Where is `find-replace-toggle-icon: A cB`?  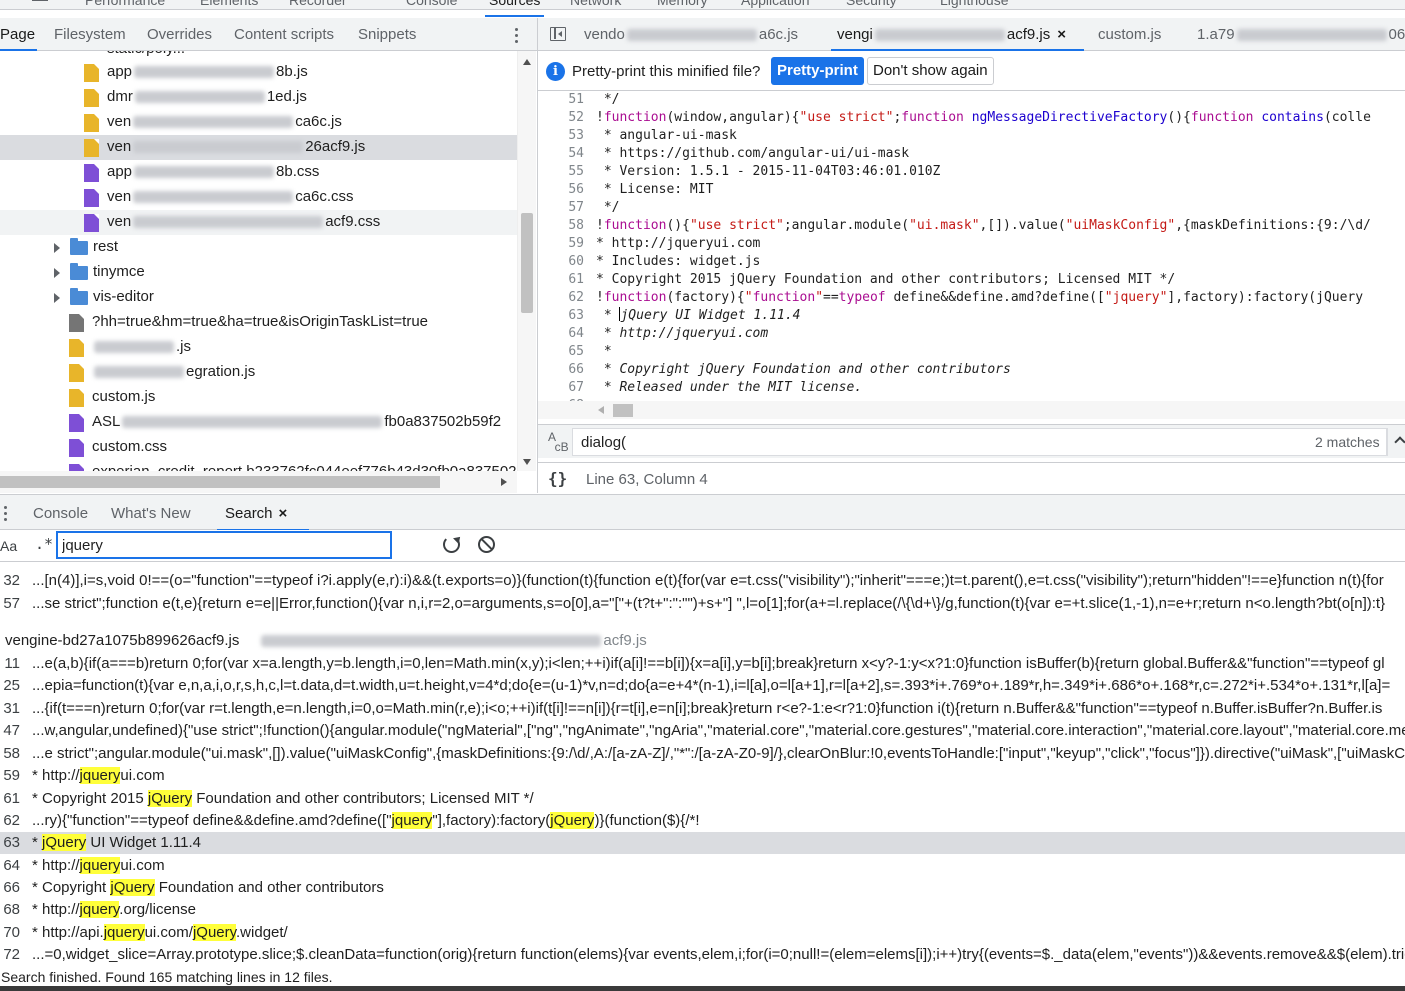
find-replace-toggle-icon: A cB is located at coordinates (558, 442).